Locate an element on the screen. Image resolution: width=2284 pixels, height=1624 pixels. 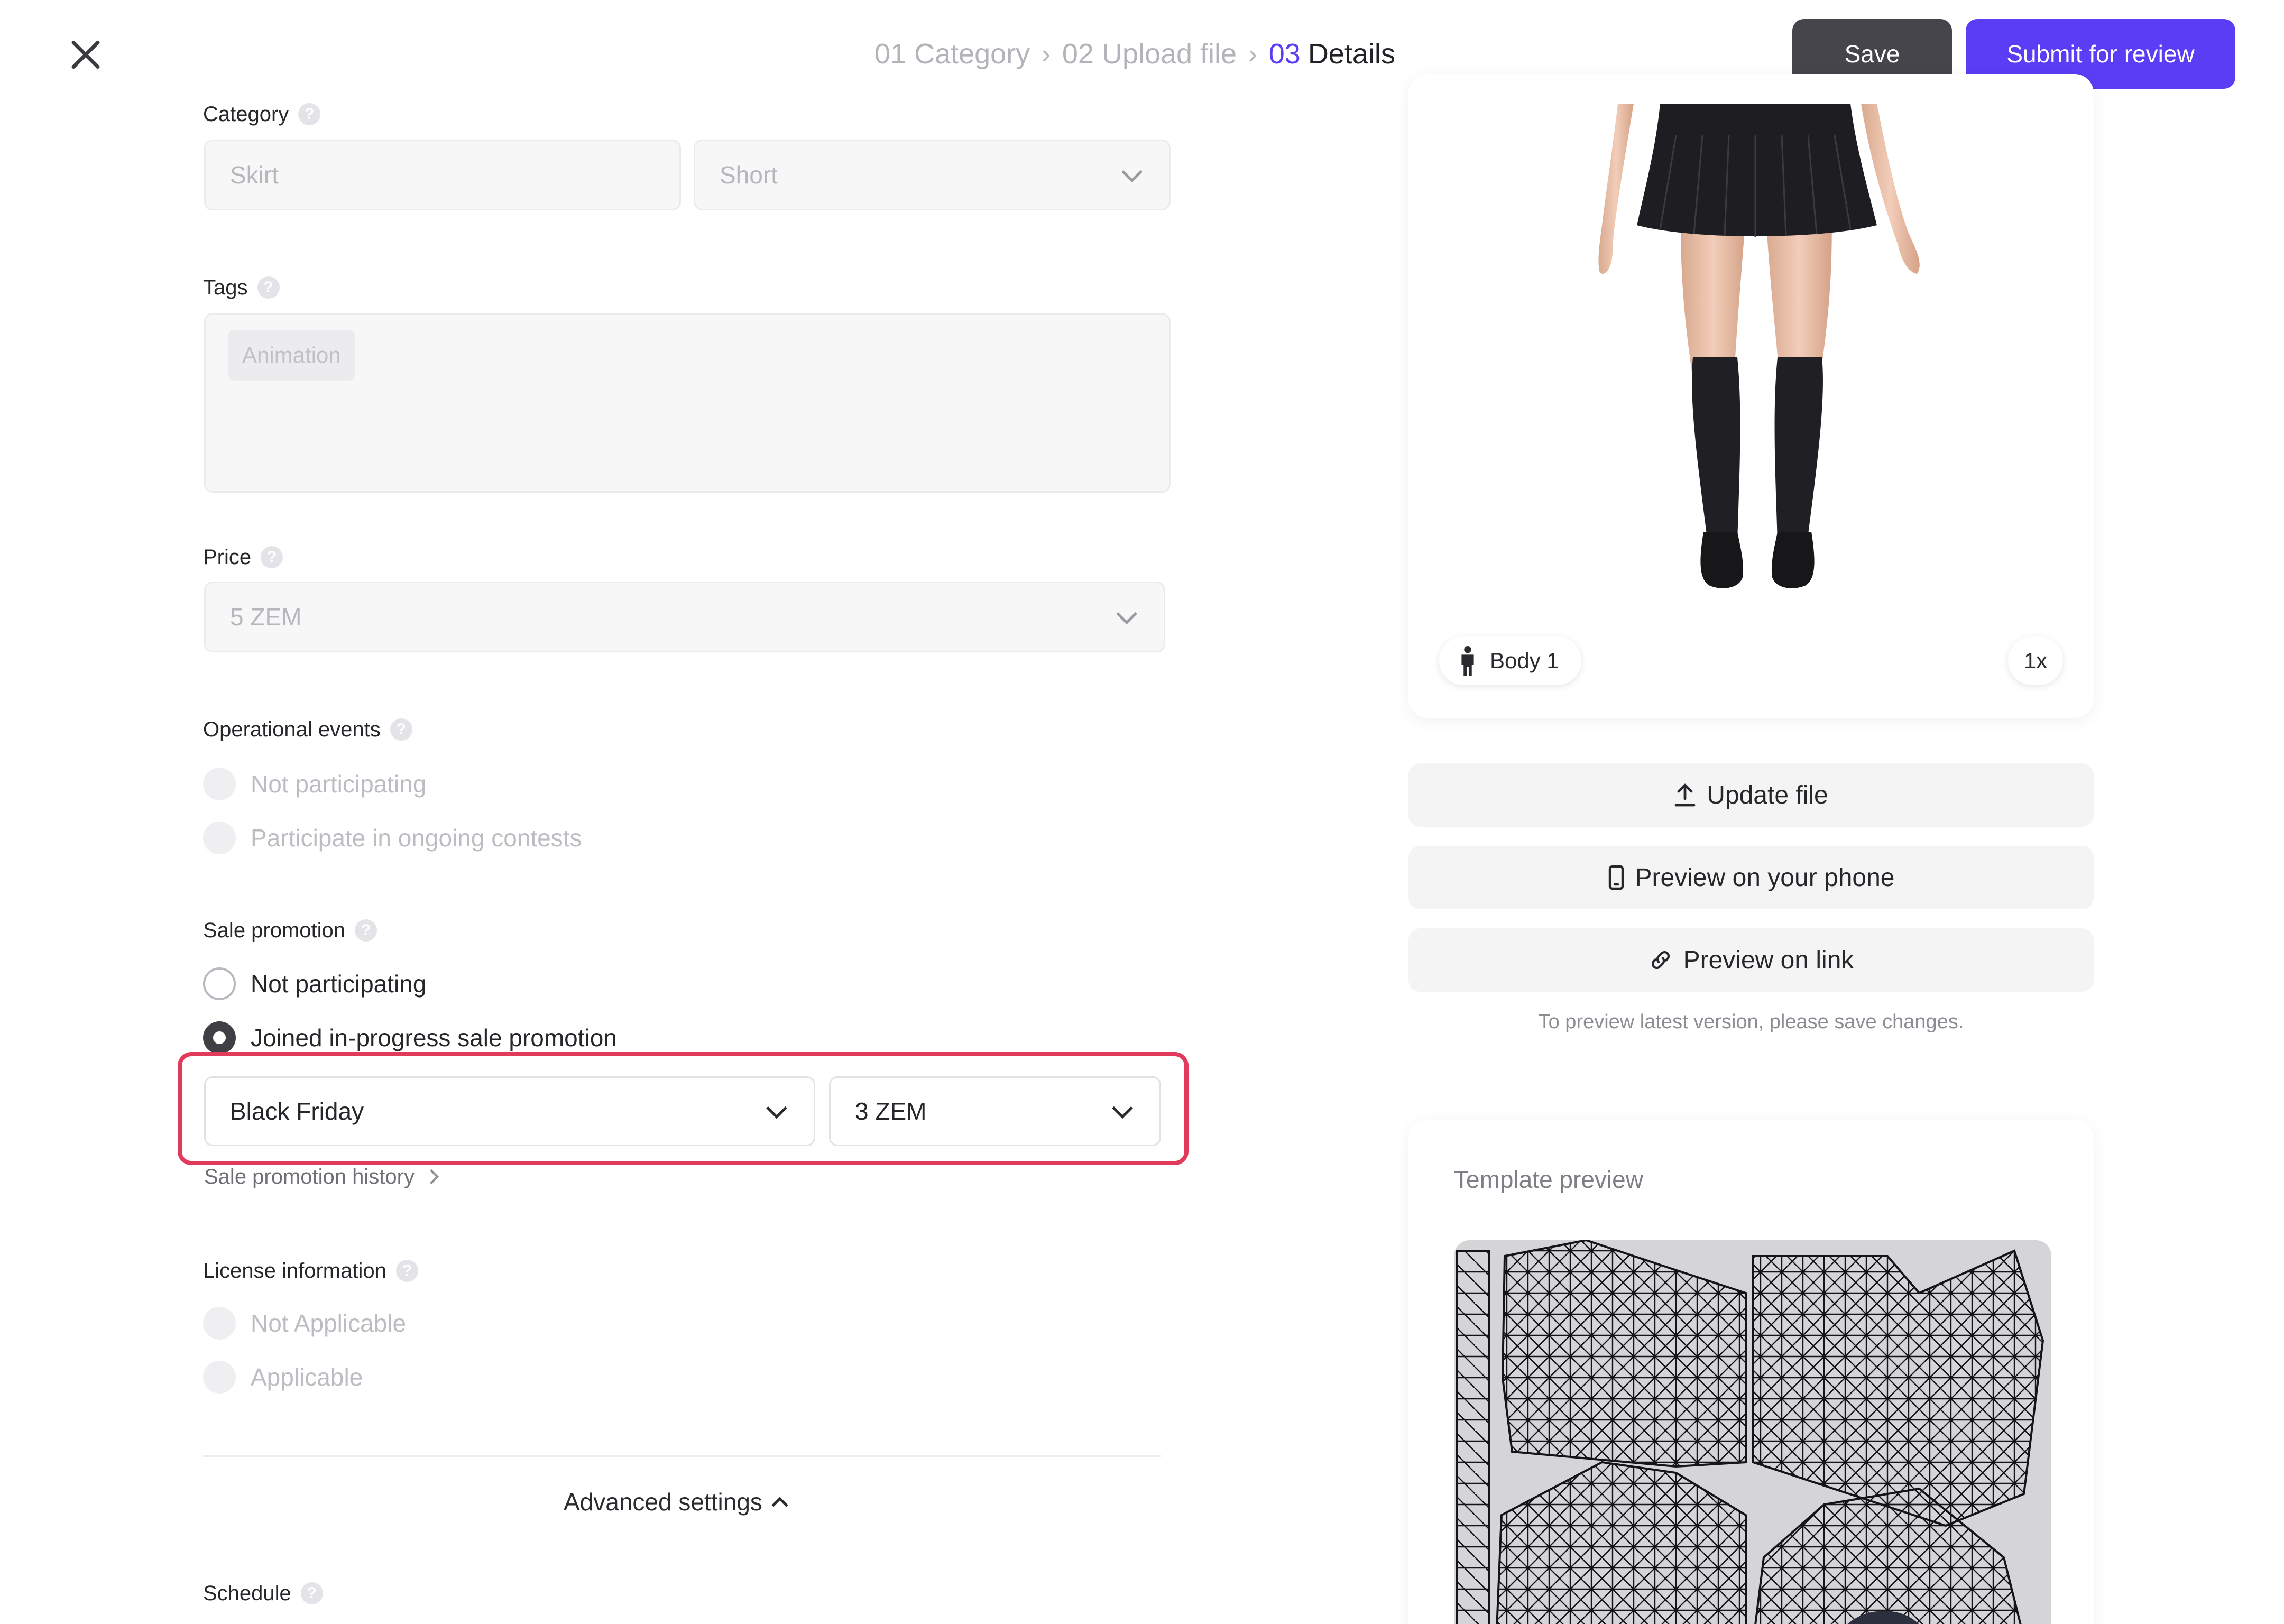
update-file-label: Update file is located at coordinates (1767, 796).